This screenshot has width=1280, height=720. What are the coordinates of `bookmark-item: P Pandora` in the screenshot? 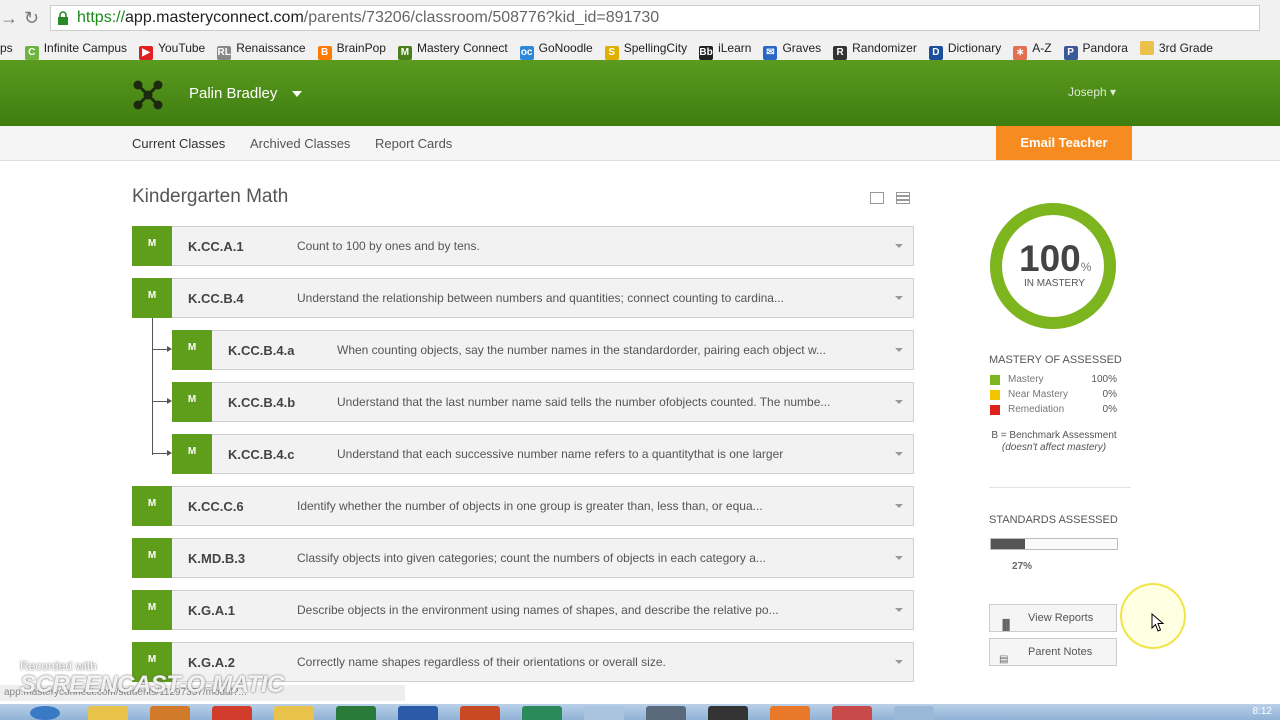 It's located at (1095, 48).